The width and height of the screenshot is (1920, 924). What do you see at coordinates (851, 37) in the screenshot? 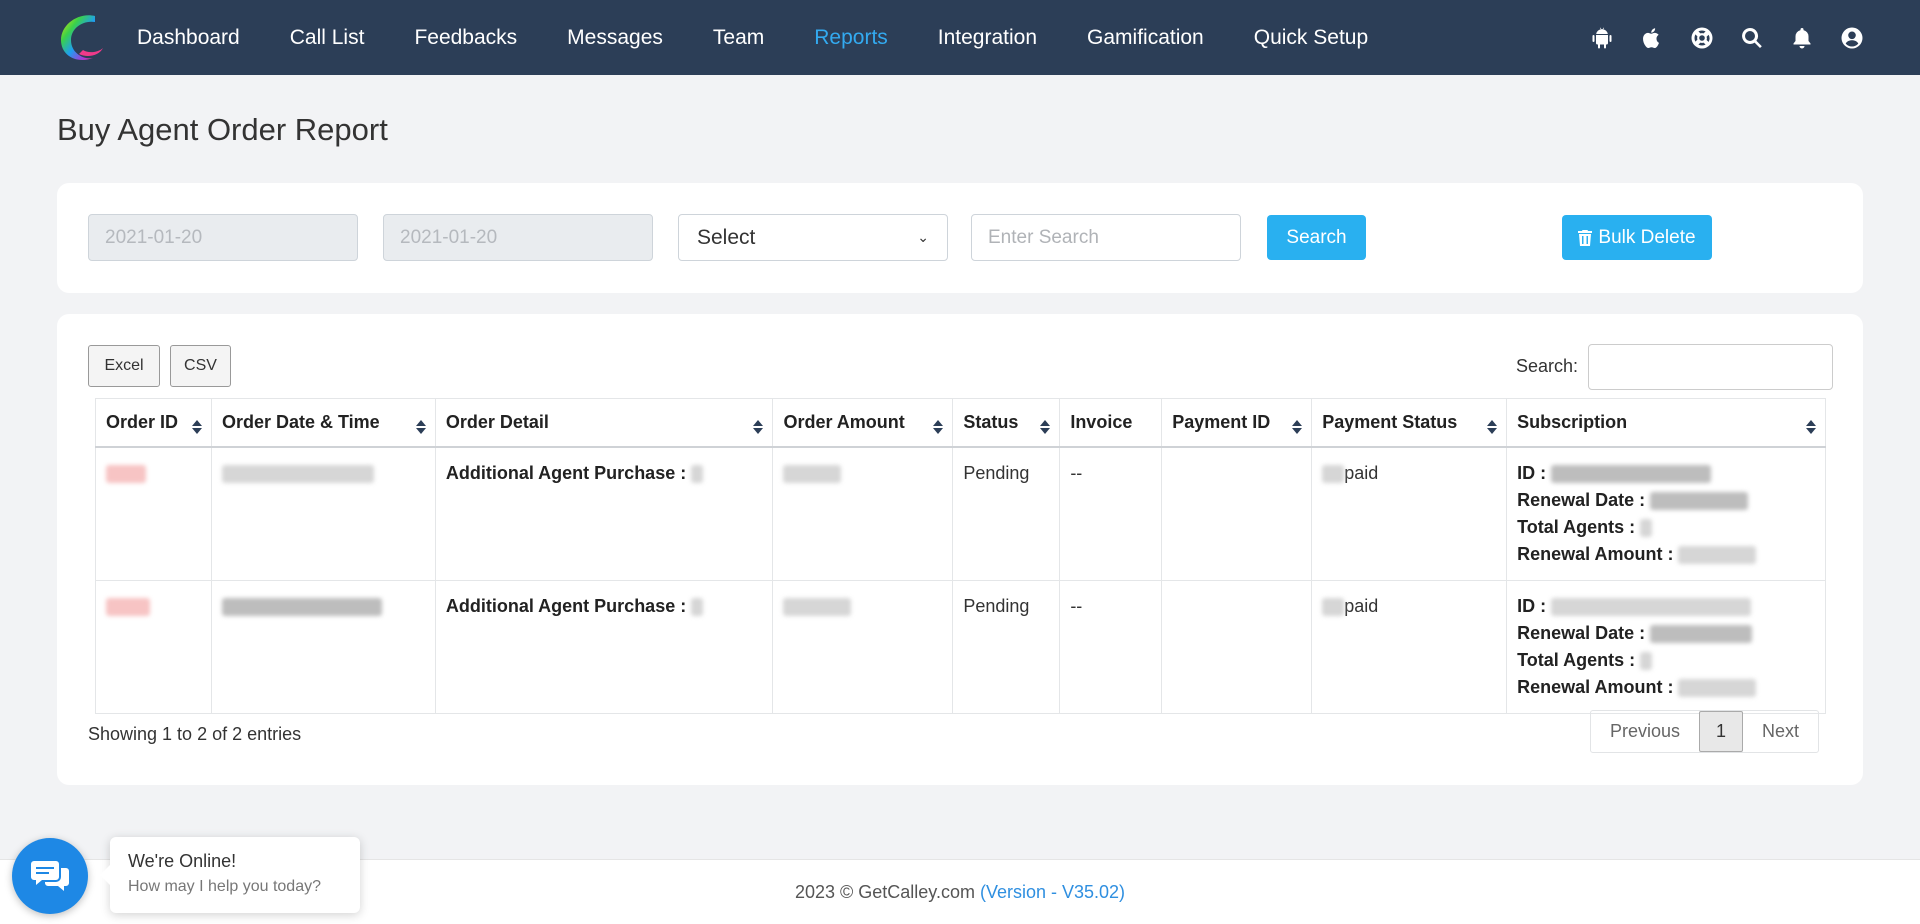
I see `nav-reports: Reports` at bounding box center [851, 37].